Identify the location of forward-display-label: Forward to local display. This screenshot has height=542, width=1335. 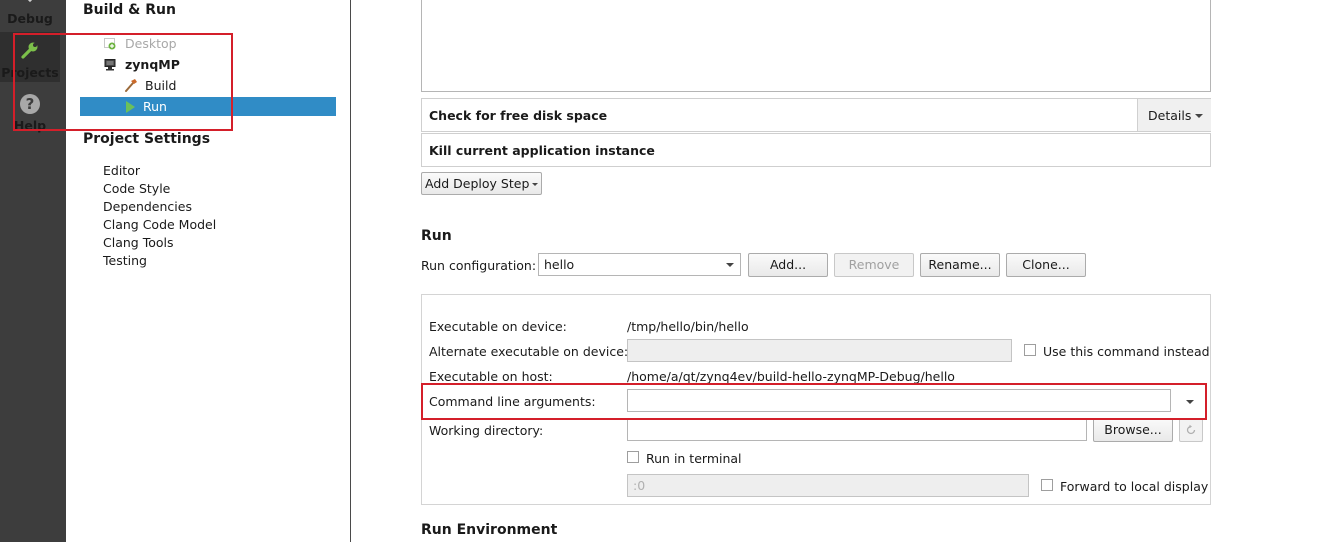
(1134, 486).